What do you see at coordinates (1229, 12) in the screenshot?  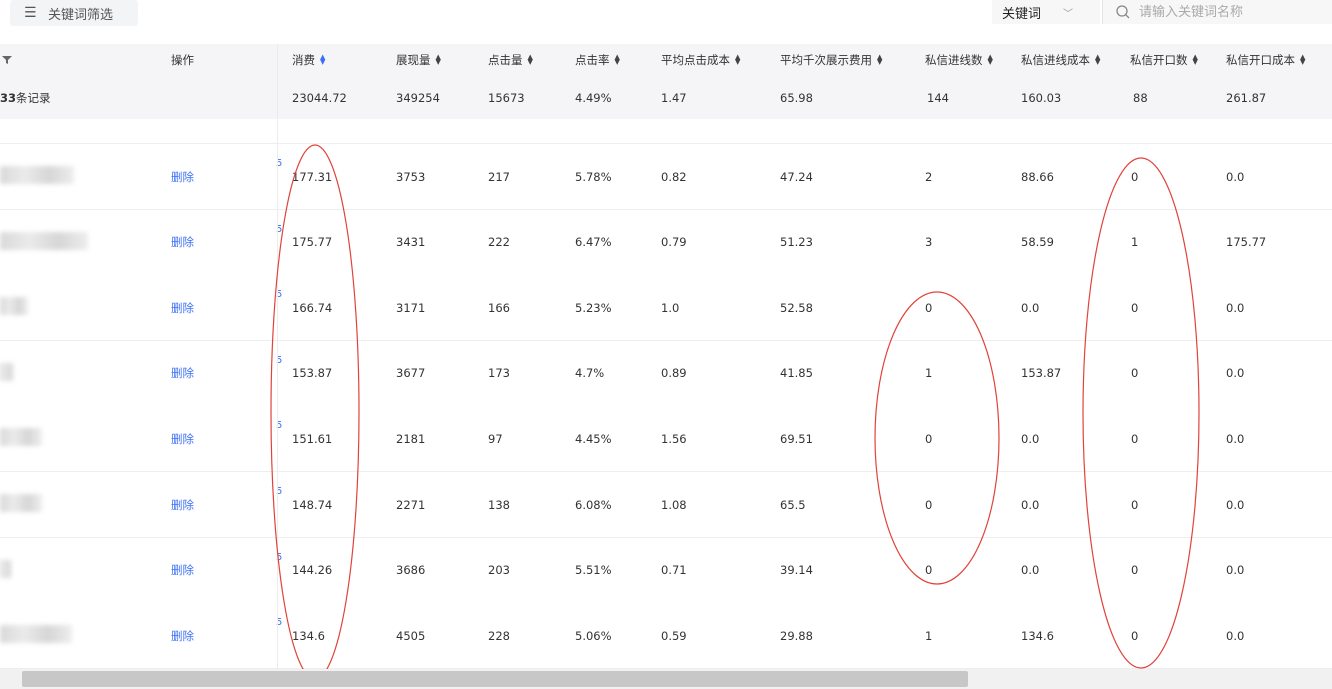 I see `keyword-search-input` at bounding box center [1229, 12].